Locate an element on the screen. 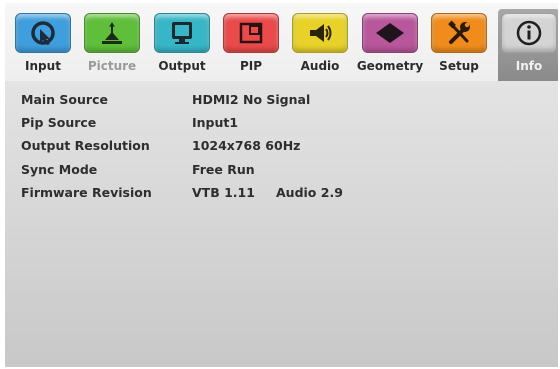 Image resolution: width=560 pixels, height=369 pixels. tab-input: Input is located at coordinates (43, 46).